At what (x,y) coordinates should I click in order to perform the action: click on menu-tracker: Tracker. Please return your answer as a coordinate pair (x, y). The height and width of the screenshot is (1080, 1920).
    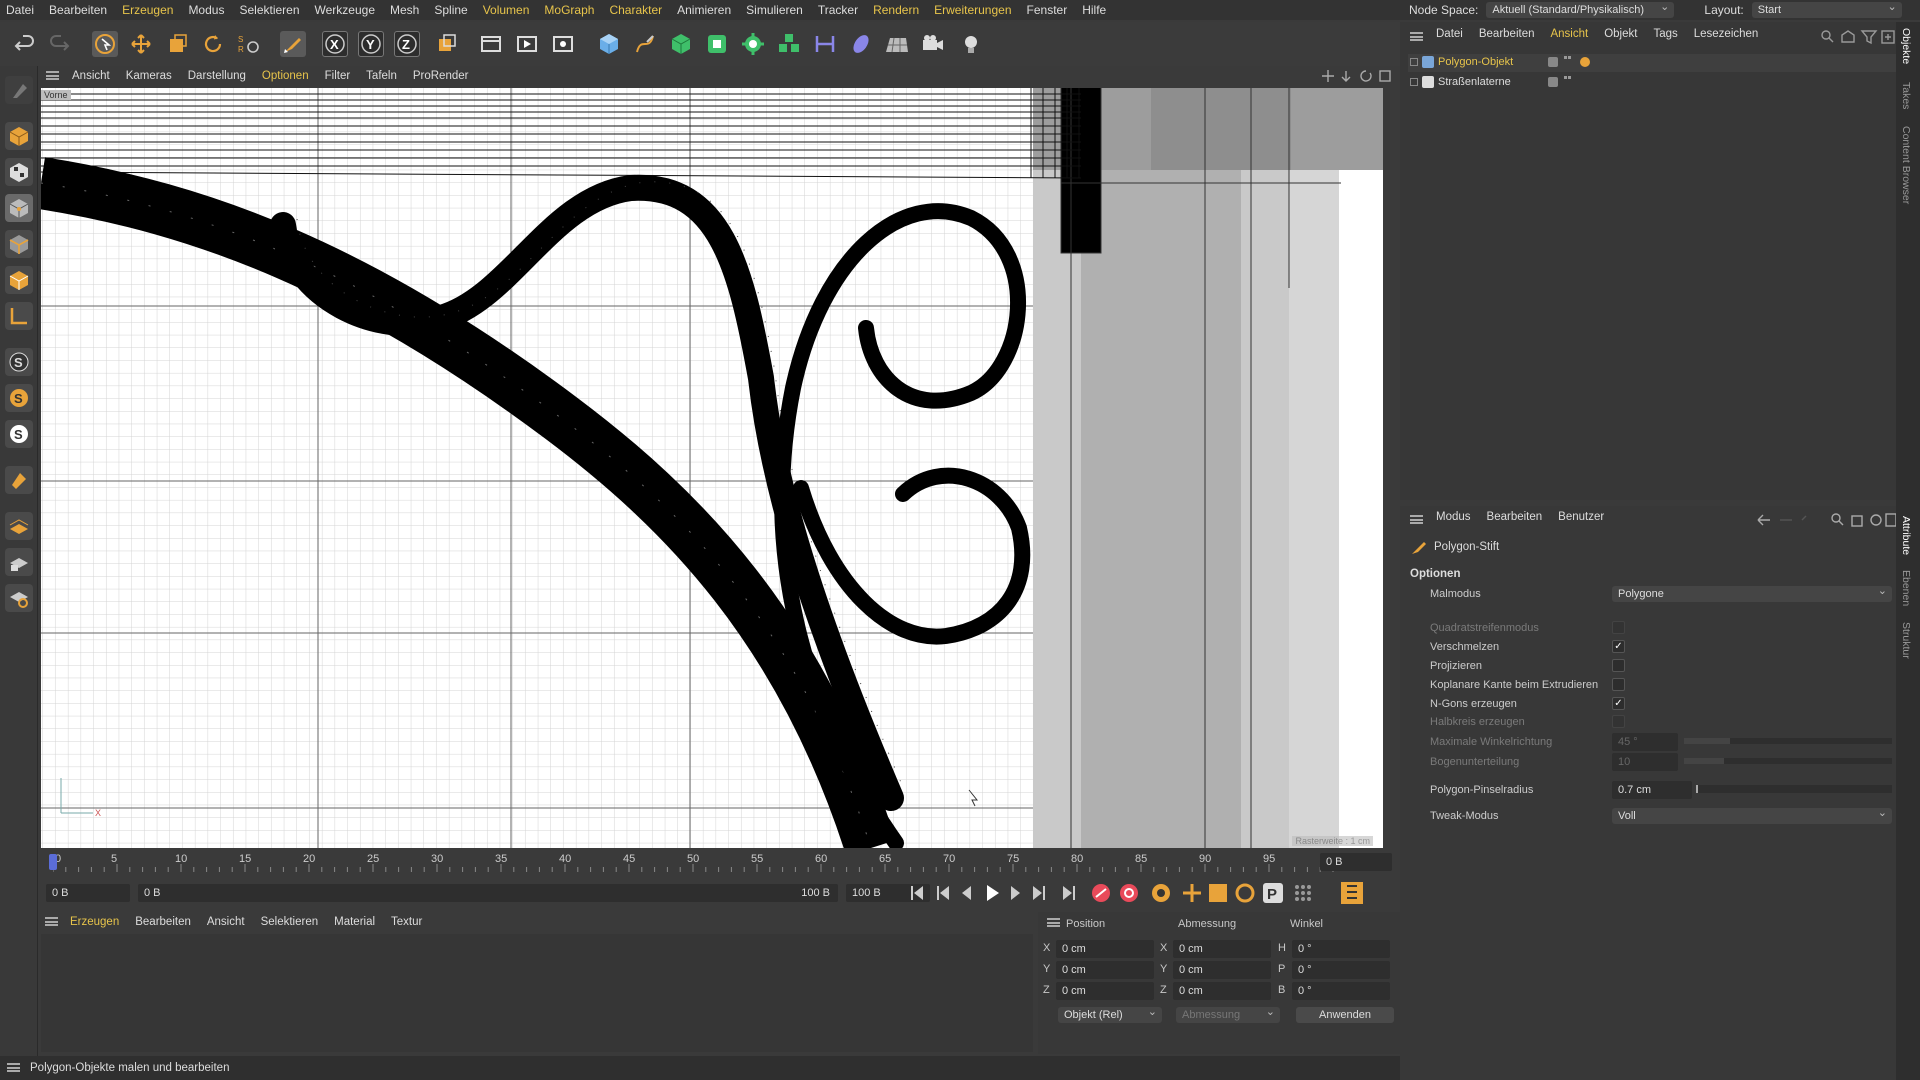
    Looking at the image, I should click on (838, 10).